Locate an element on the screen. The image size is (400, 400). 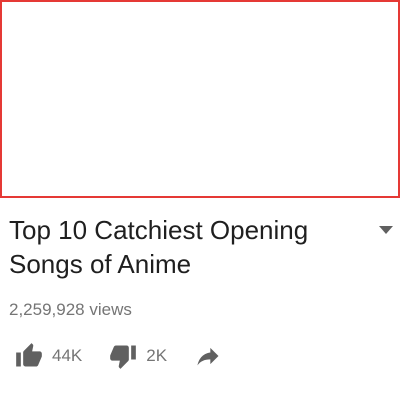
action-bar: 44K 2K is located at coordinates (118, 356).